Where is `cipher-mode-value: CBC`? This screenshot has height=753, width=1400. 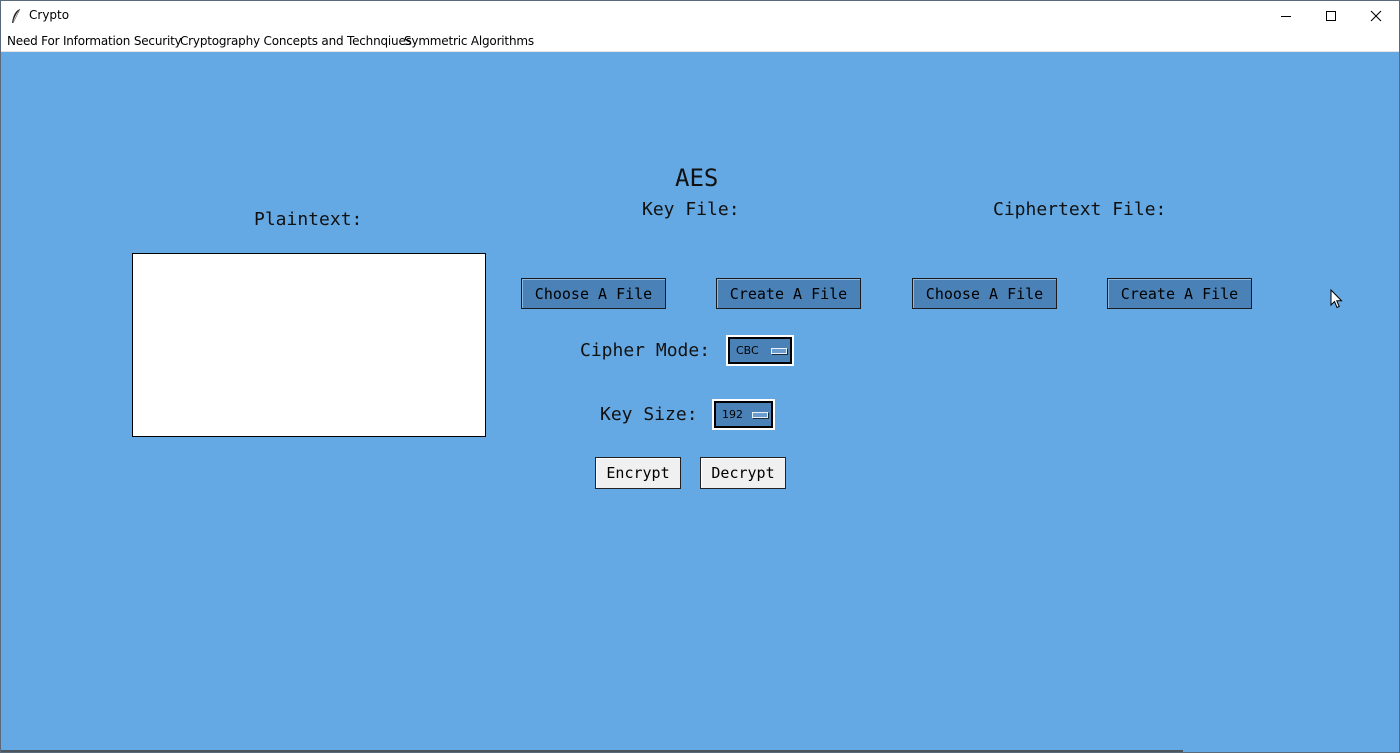
cipher-mode-value: CBC is located at coordinates (747, 350).